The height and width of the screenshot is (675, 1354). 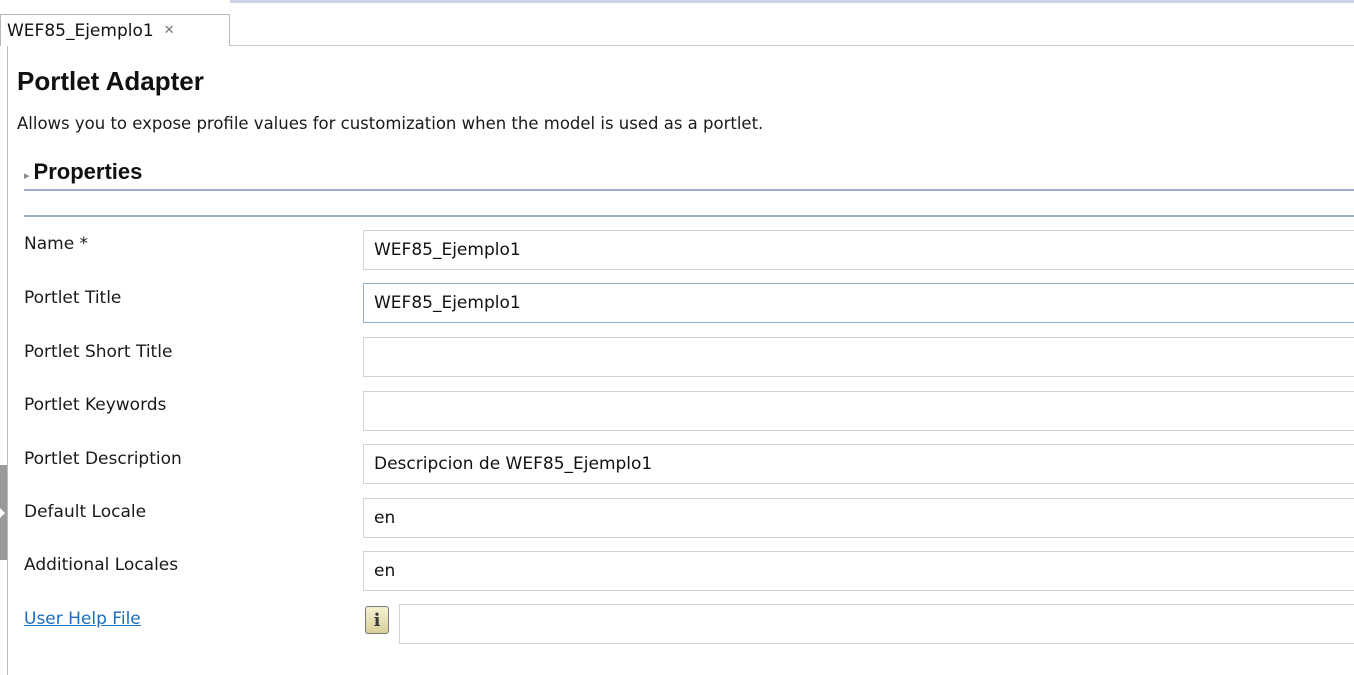 I want to click on field-row-default-locale: Default Locale, so click(x=677, y=518).